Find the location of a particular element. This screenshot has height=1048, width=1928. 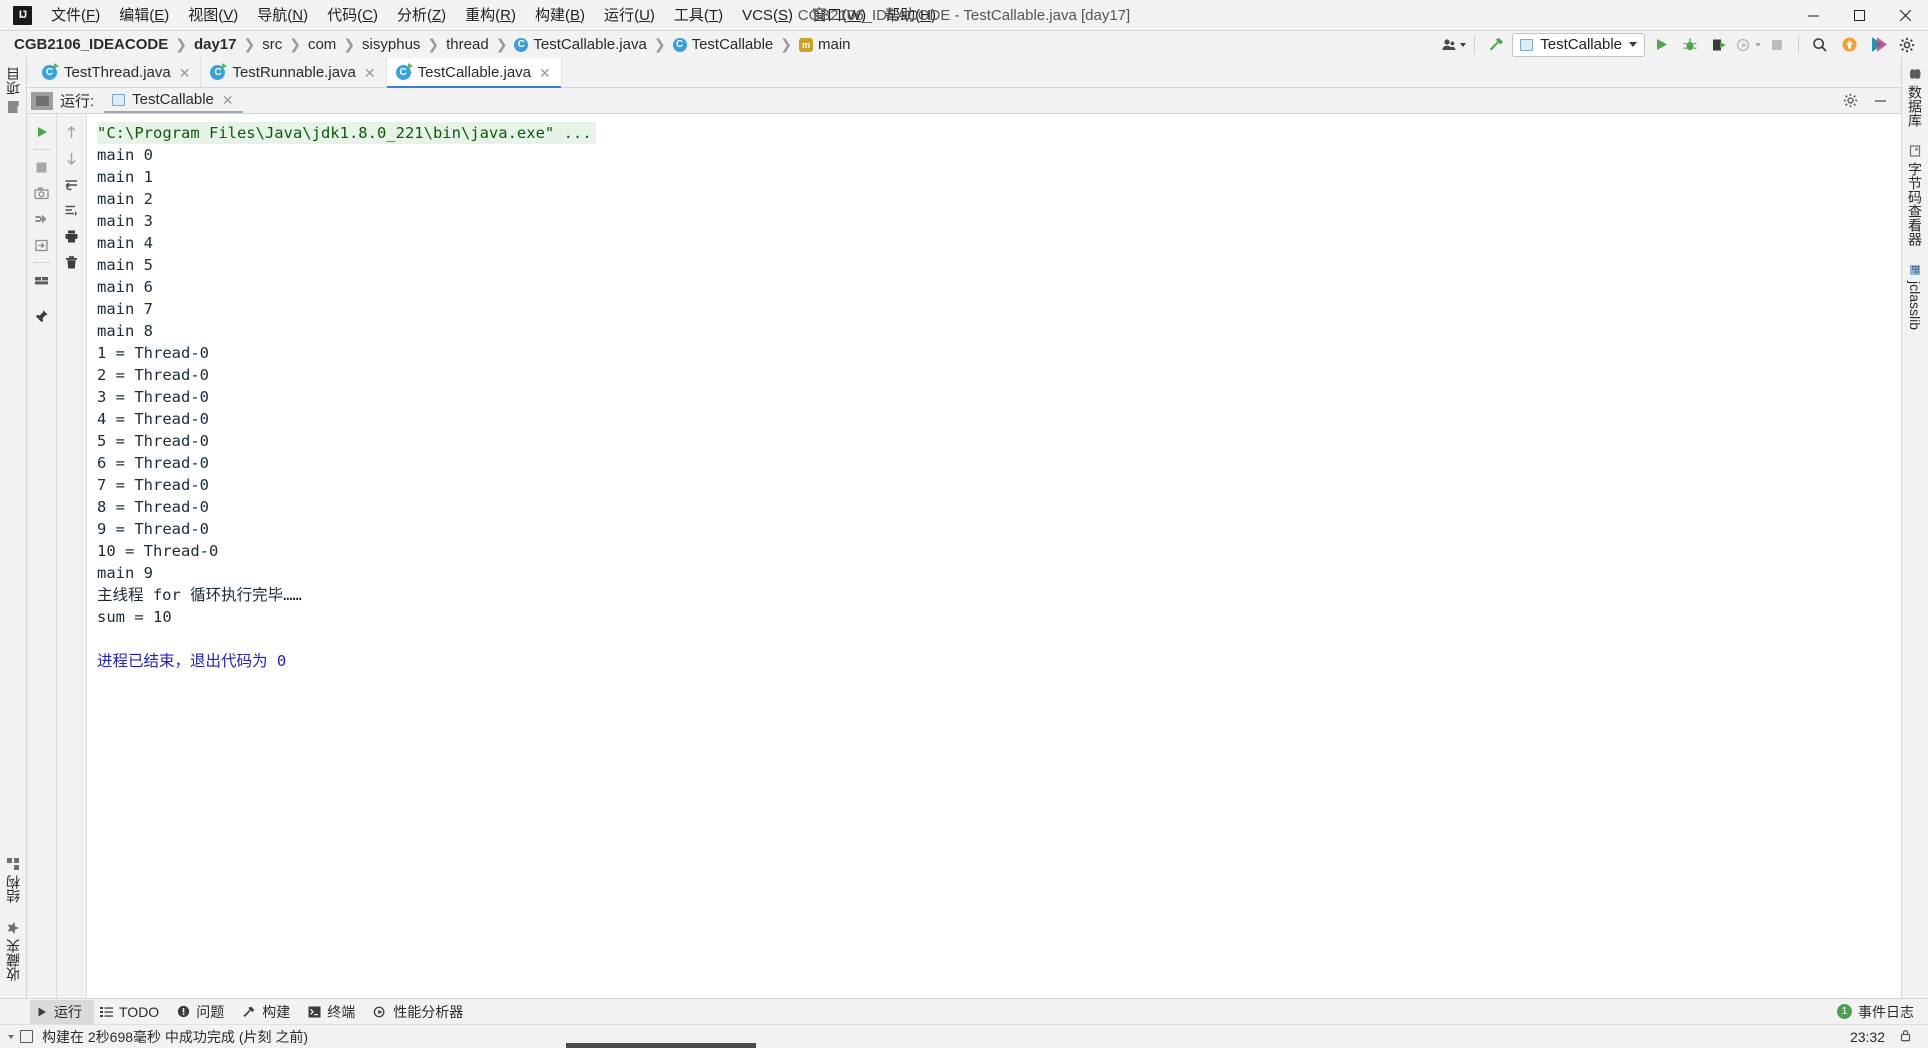

menu-help: 帮助(H) is located at coordinates (910, 15).